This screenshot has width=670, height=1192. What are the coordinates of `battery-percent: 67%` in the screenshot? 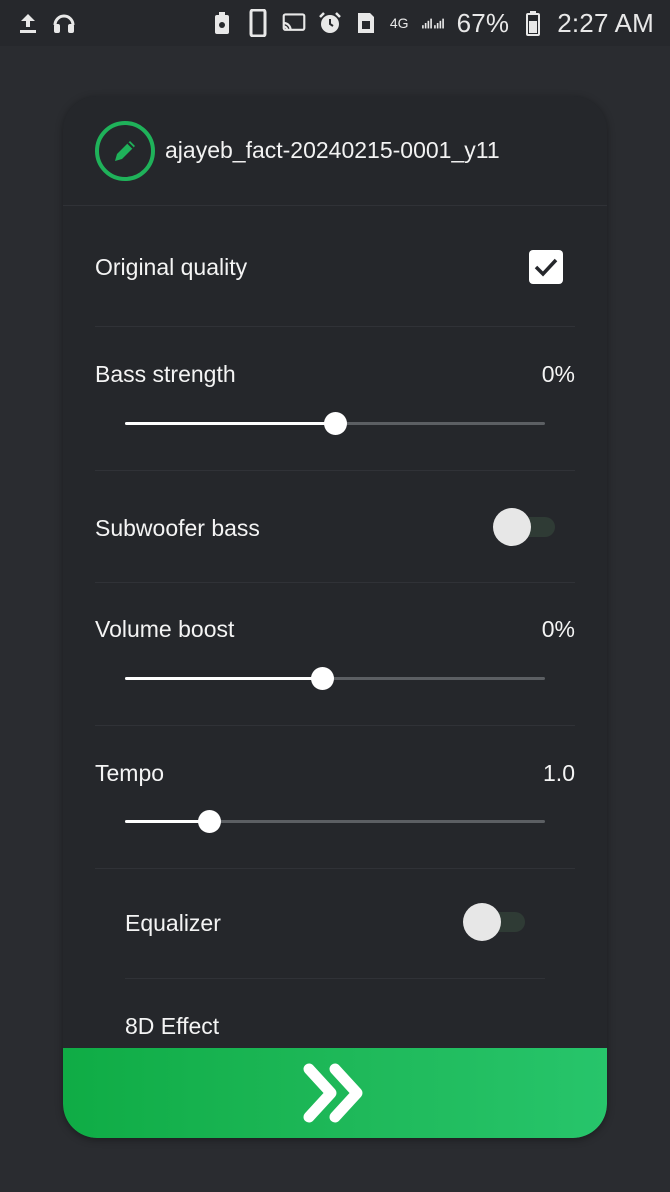 It's located at (483, 22).